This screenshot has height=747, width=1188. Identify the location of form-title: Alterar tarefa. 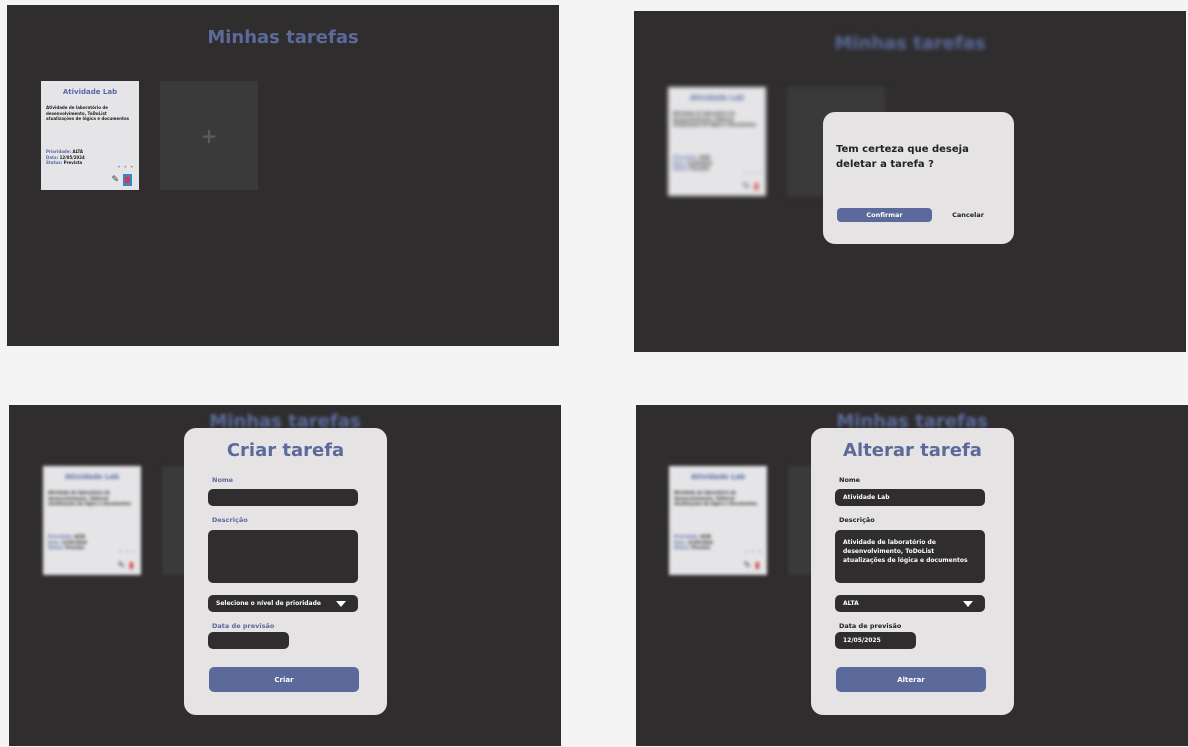
(912, 450).